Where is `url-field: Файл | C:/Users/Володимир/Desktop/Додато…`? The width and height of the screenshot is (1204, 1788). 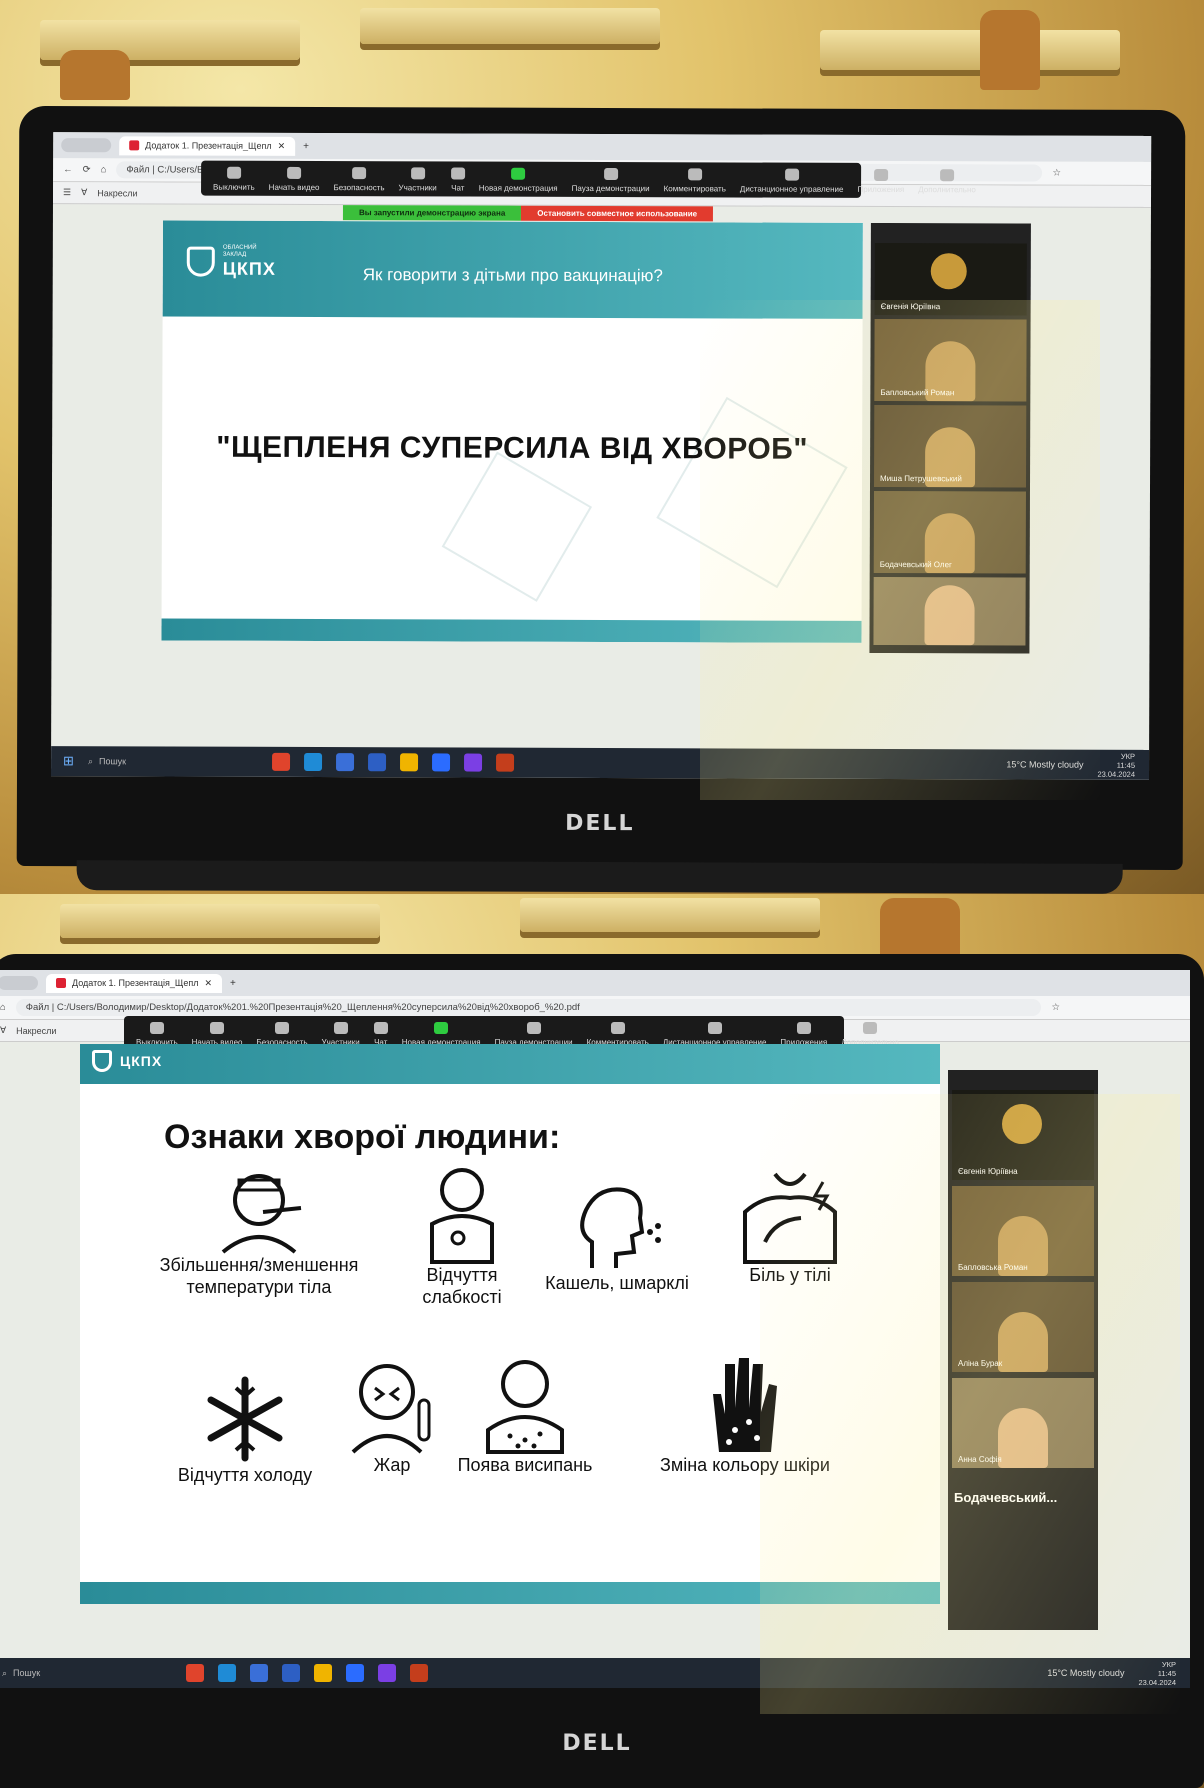 url-field: Файл | C:/Users/Володимир/Desktop/Додато… is located at coordinates (528, 1007).